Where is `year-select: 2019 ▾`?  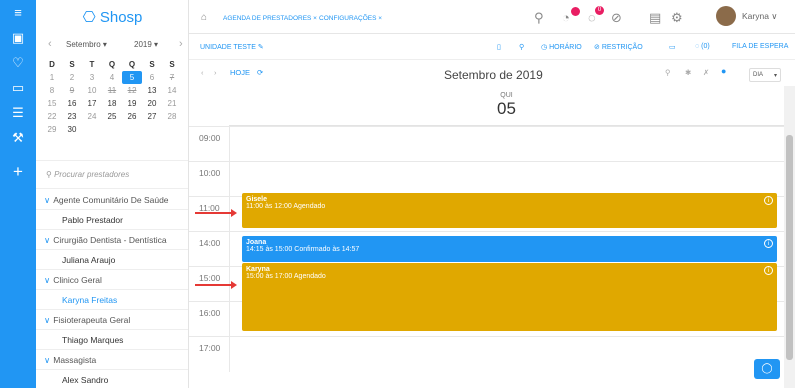 year-select: 2019 ▾ is located at coordinates (146, 44).